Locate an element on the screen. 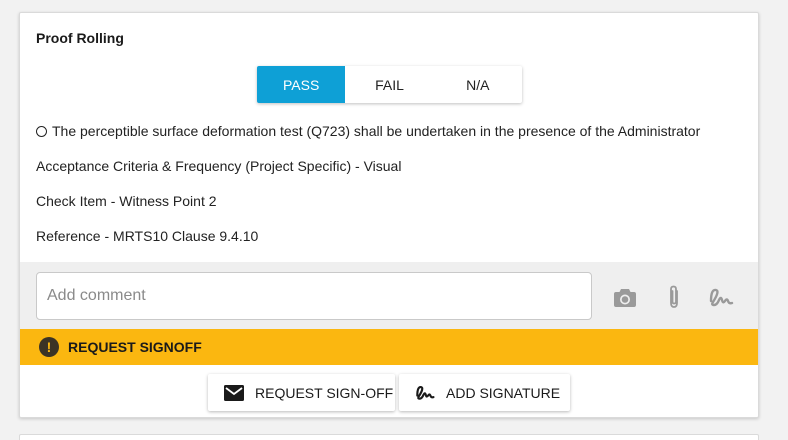 This screenshot has height=440, width=788. comment-input is located at coordinates (314, 296).